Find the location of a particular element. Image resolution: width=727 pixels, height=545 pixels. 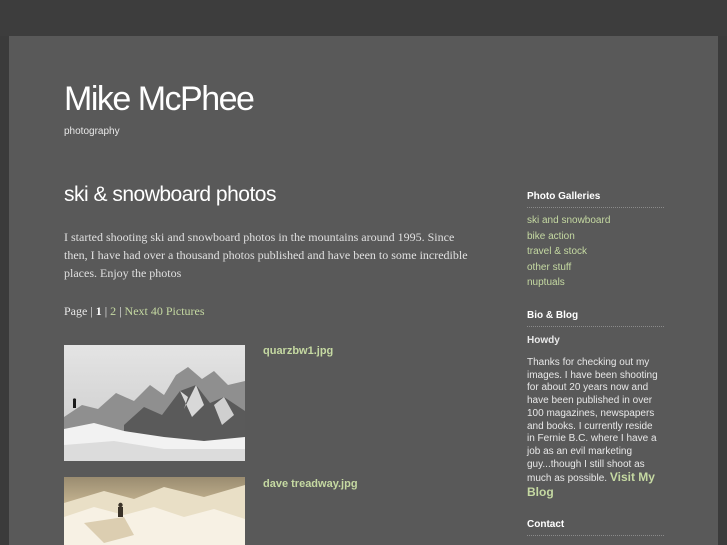

photo-caption-link: quarzbw1.jpg is located at coordinates (298, 351).